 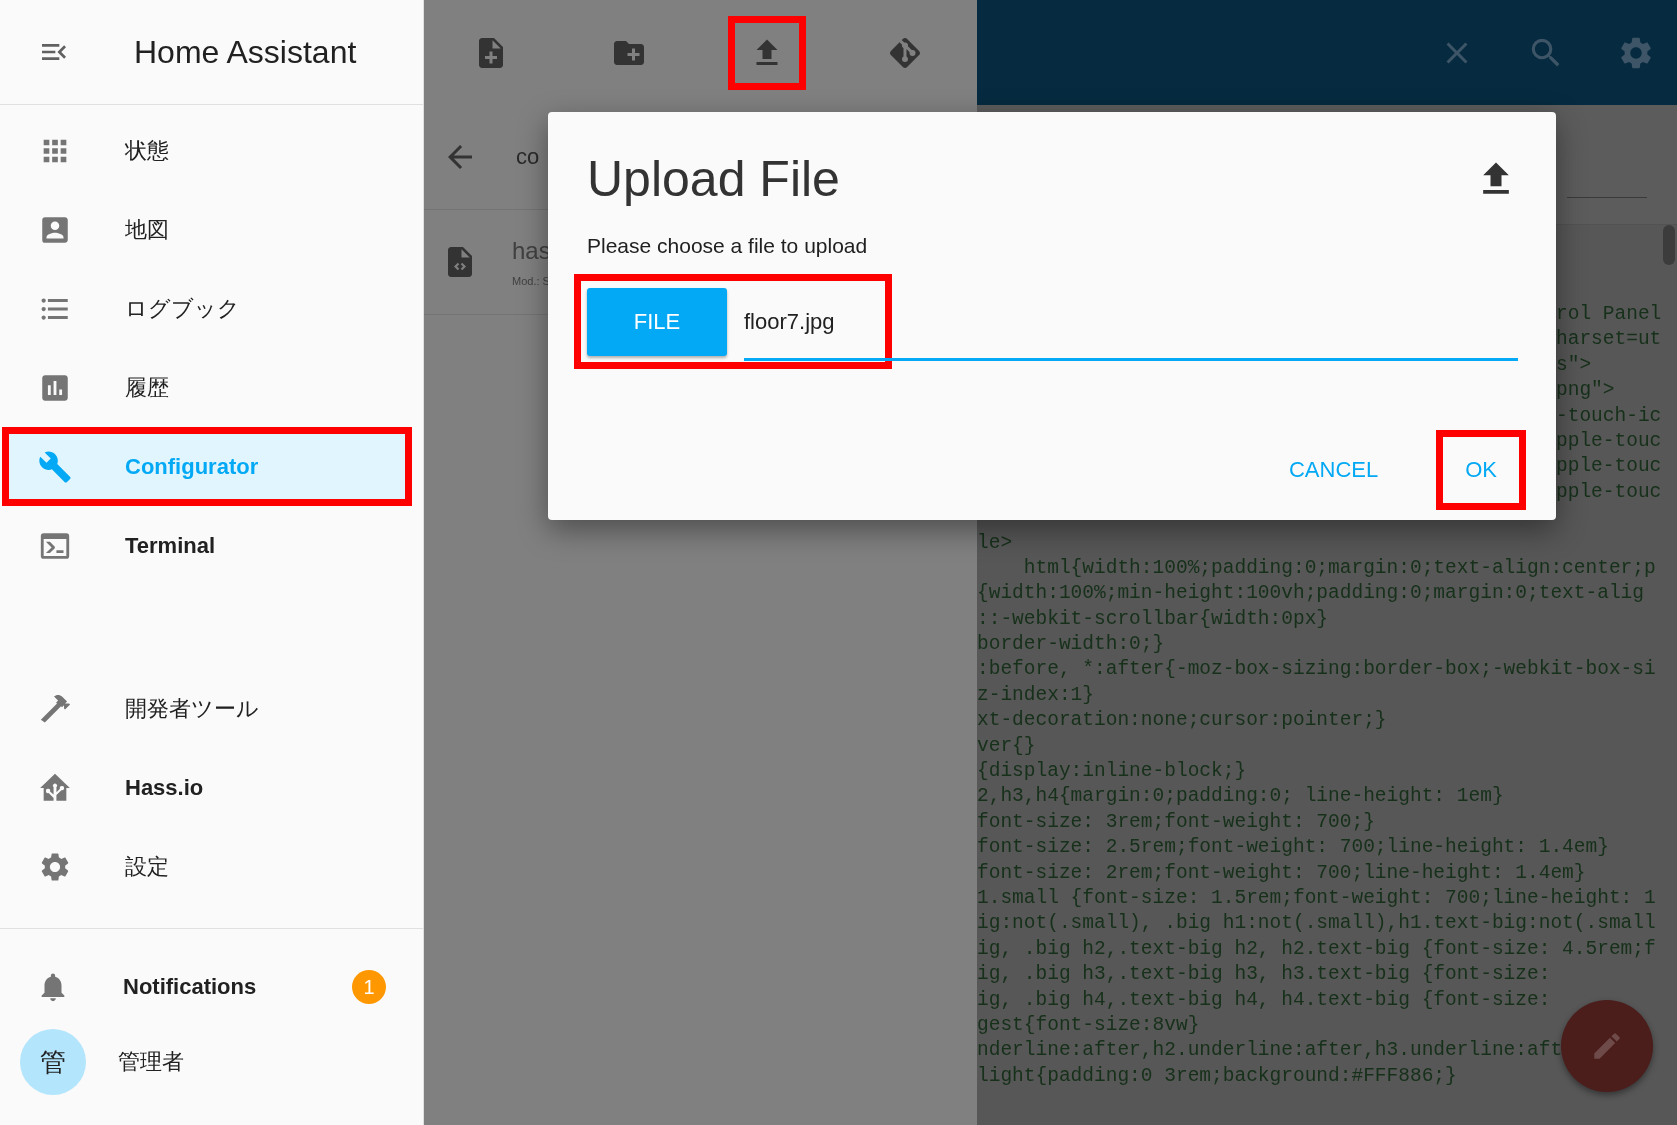 What do you see at coordinates (207, 387) in the screenshot?
I see `sidebar-item: 履歴` at bounding box center [207, 387].